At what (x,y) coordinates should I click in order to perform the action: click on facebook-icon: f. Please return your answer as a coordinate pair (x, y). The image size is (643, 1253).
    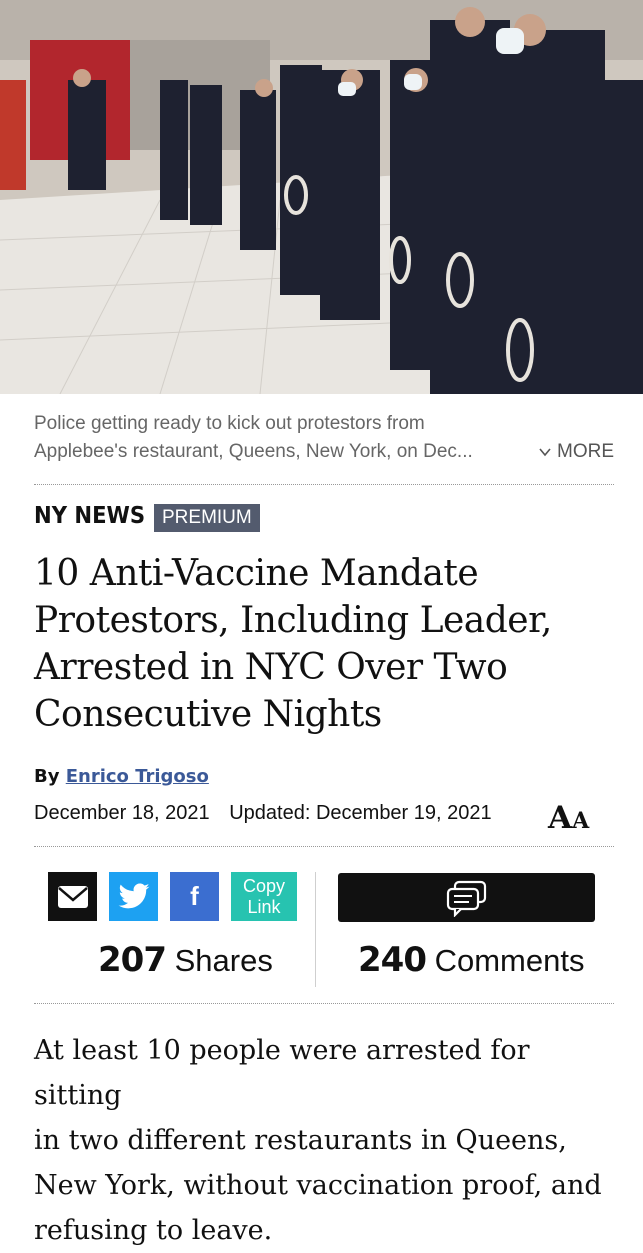
    Looking at the image, I should click on (194, 896).